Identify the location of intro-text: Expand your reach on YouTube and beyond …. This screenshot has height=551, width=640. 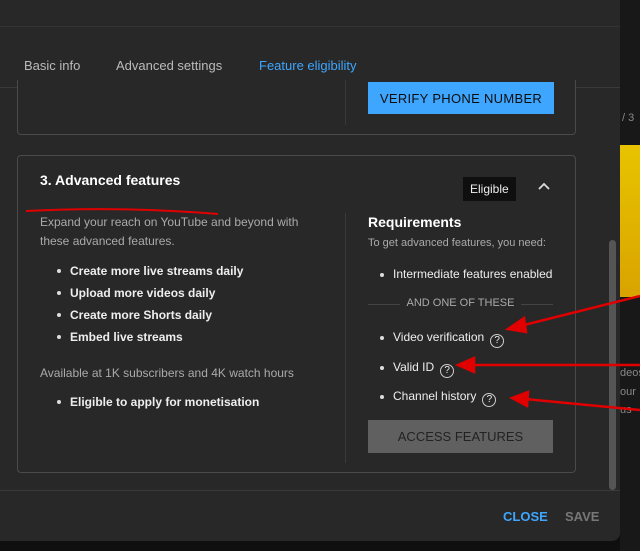
(169, 231).